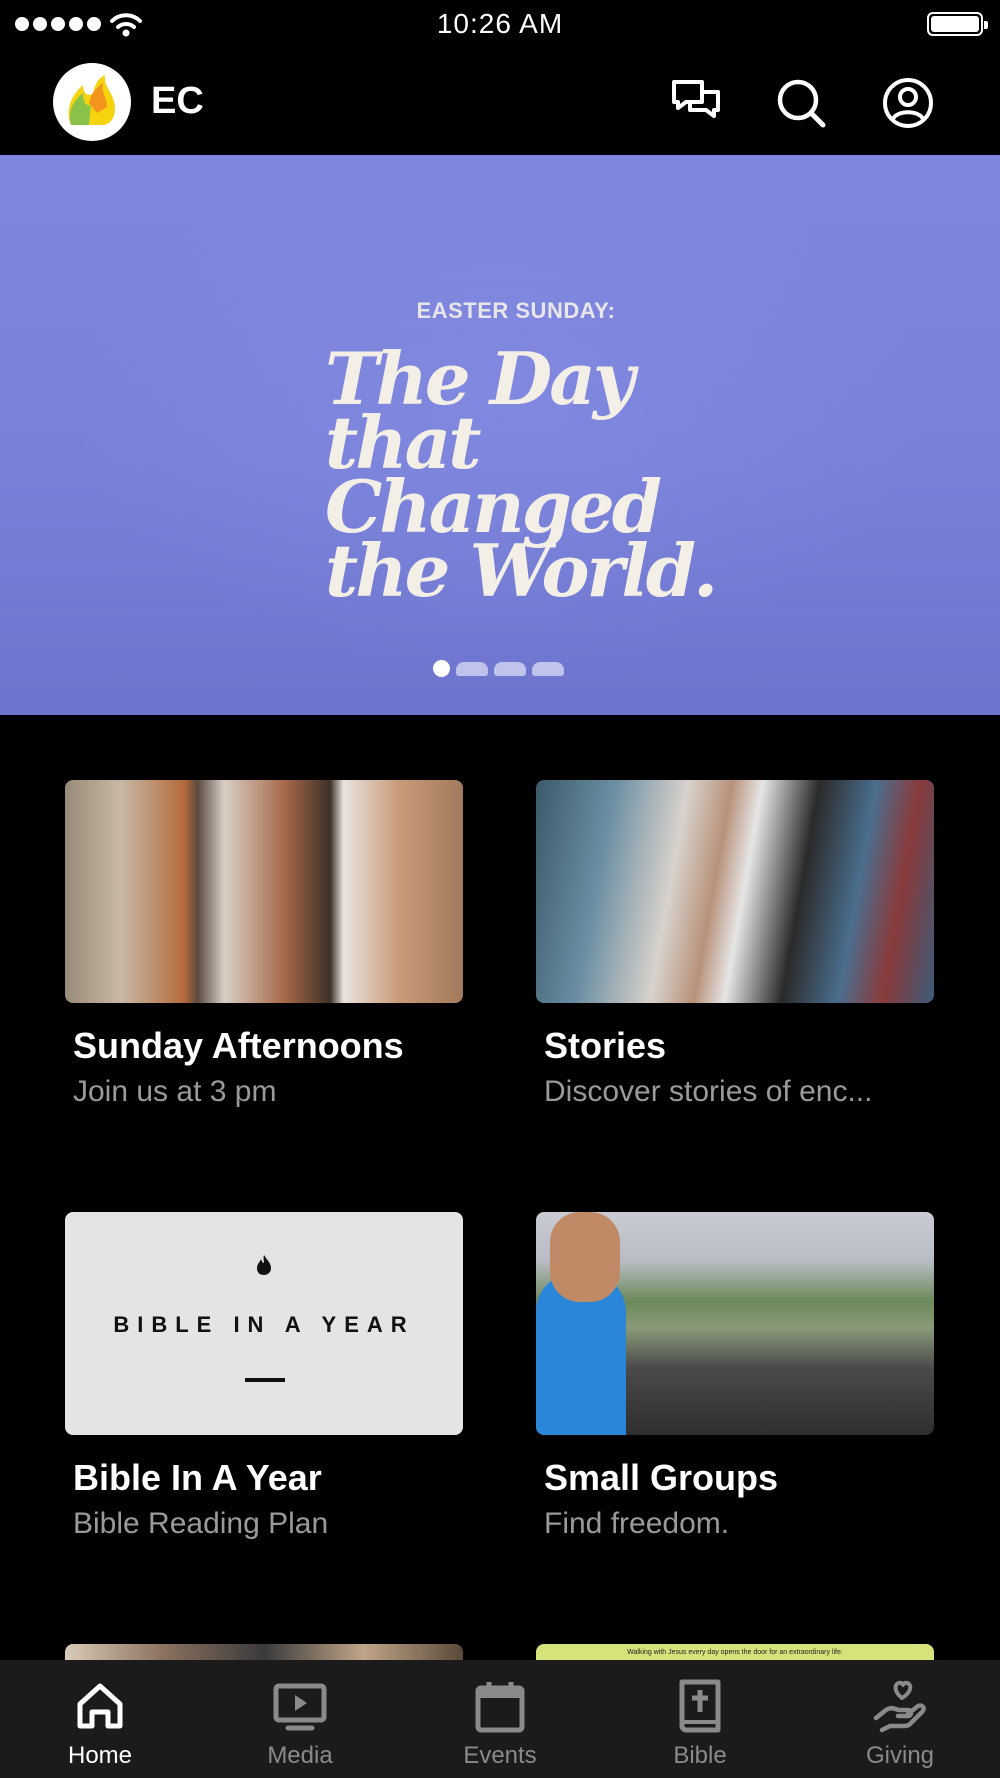  What do you see at coordinates (735, 1323) in the screenshot?
I see `small-groups-photo` at bounding box center [735, 1323].